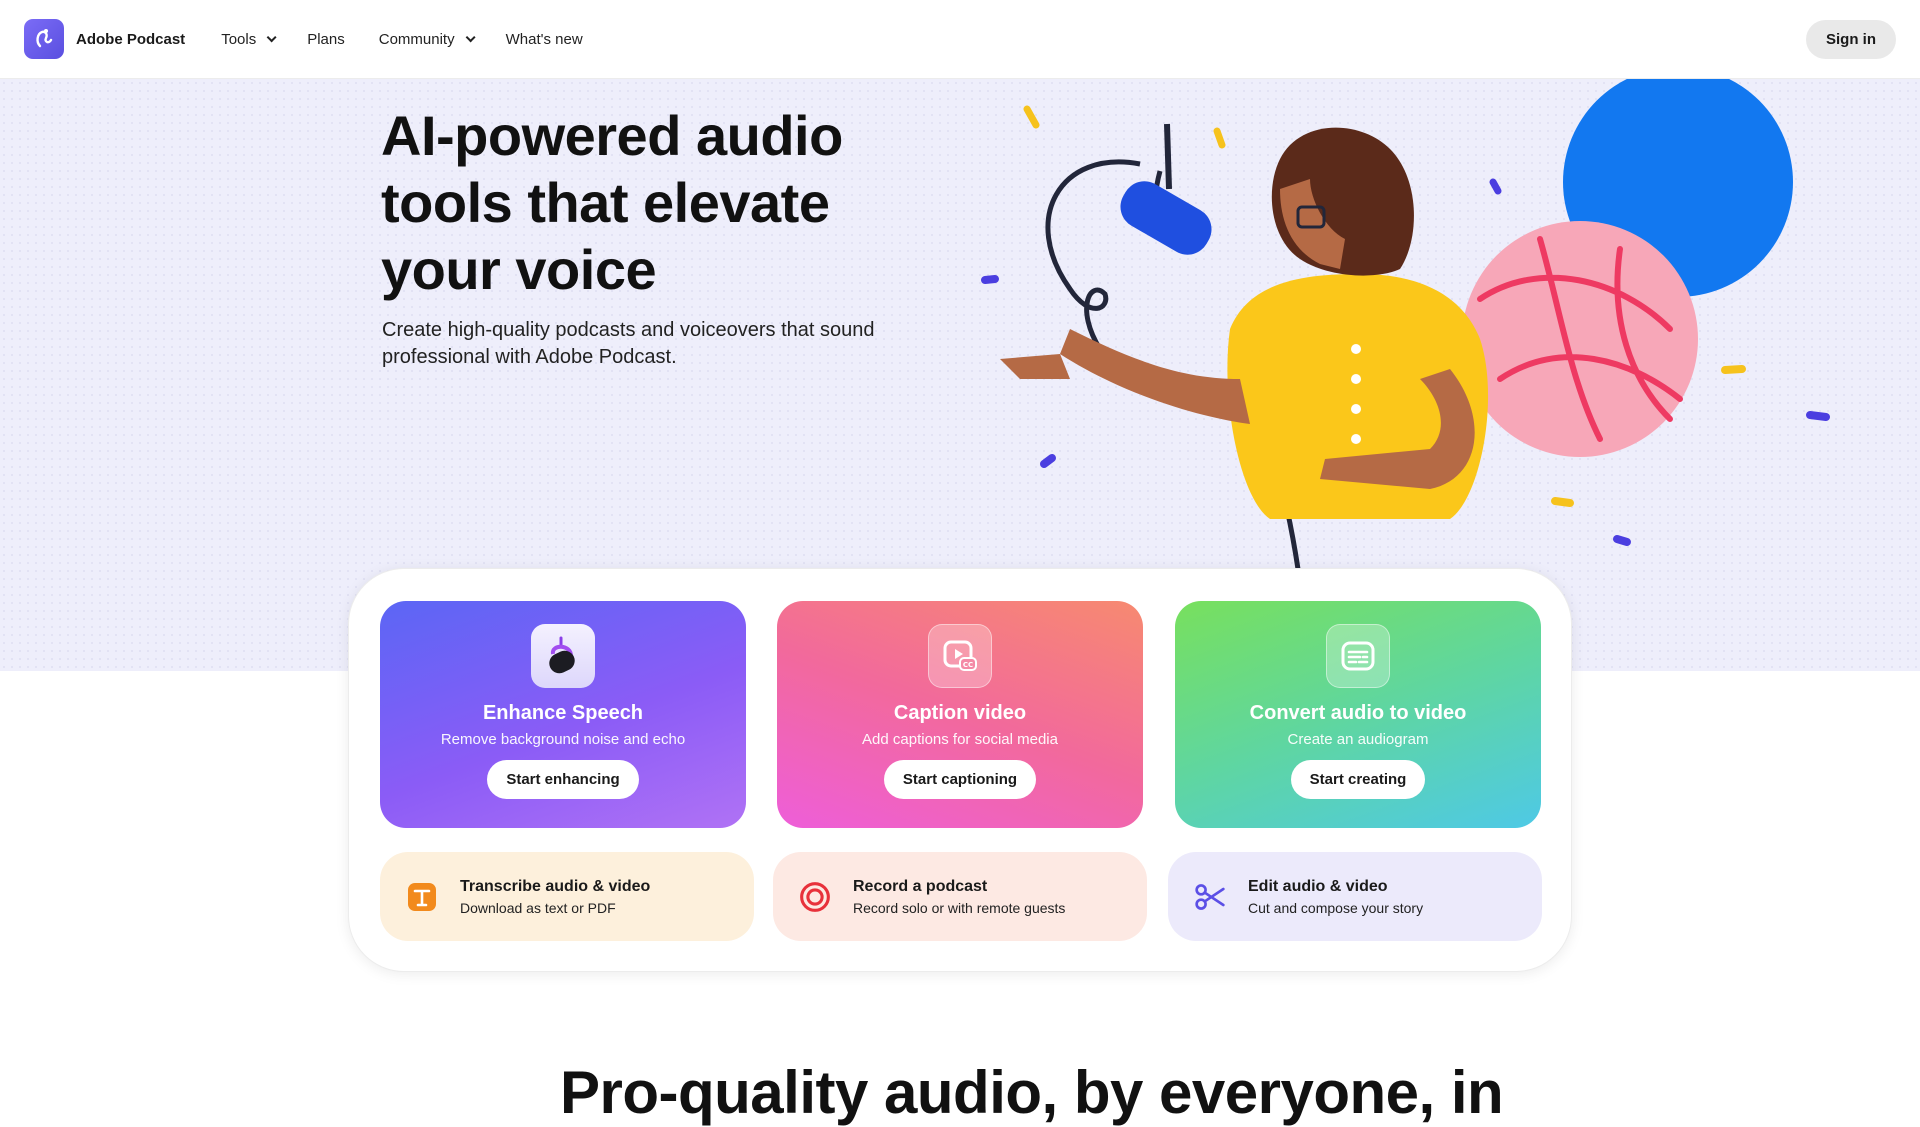 The height and width of the screenshot is (1127, 1920). Describe the element at coordinates (1210, 897) in the screenshot. I see `scissors-icon` at that location.